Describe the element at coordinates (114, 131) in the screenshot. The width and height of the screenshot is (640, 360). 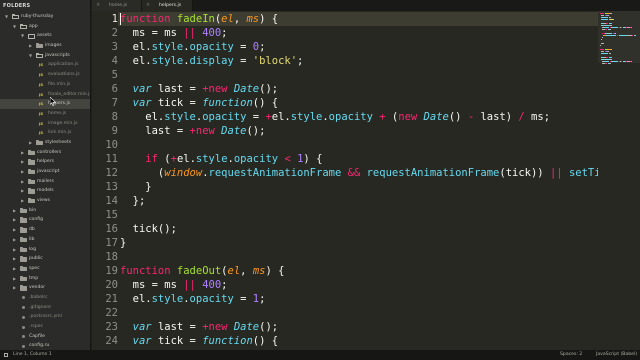
I see `line-number: 9` at that location.